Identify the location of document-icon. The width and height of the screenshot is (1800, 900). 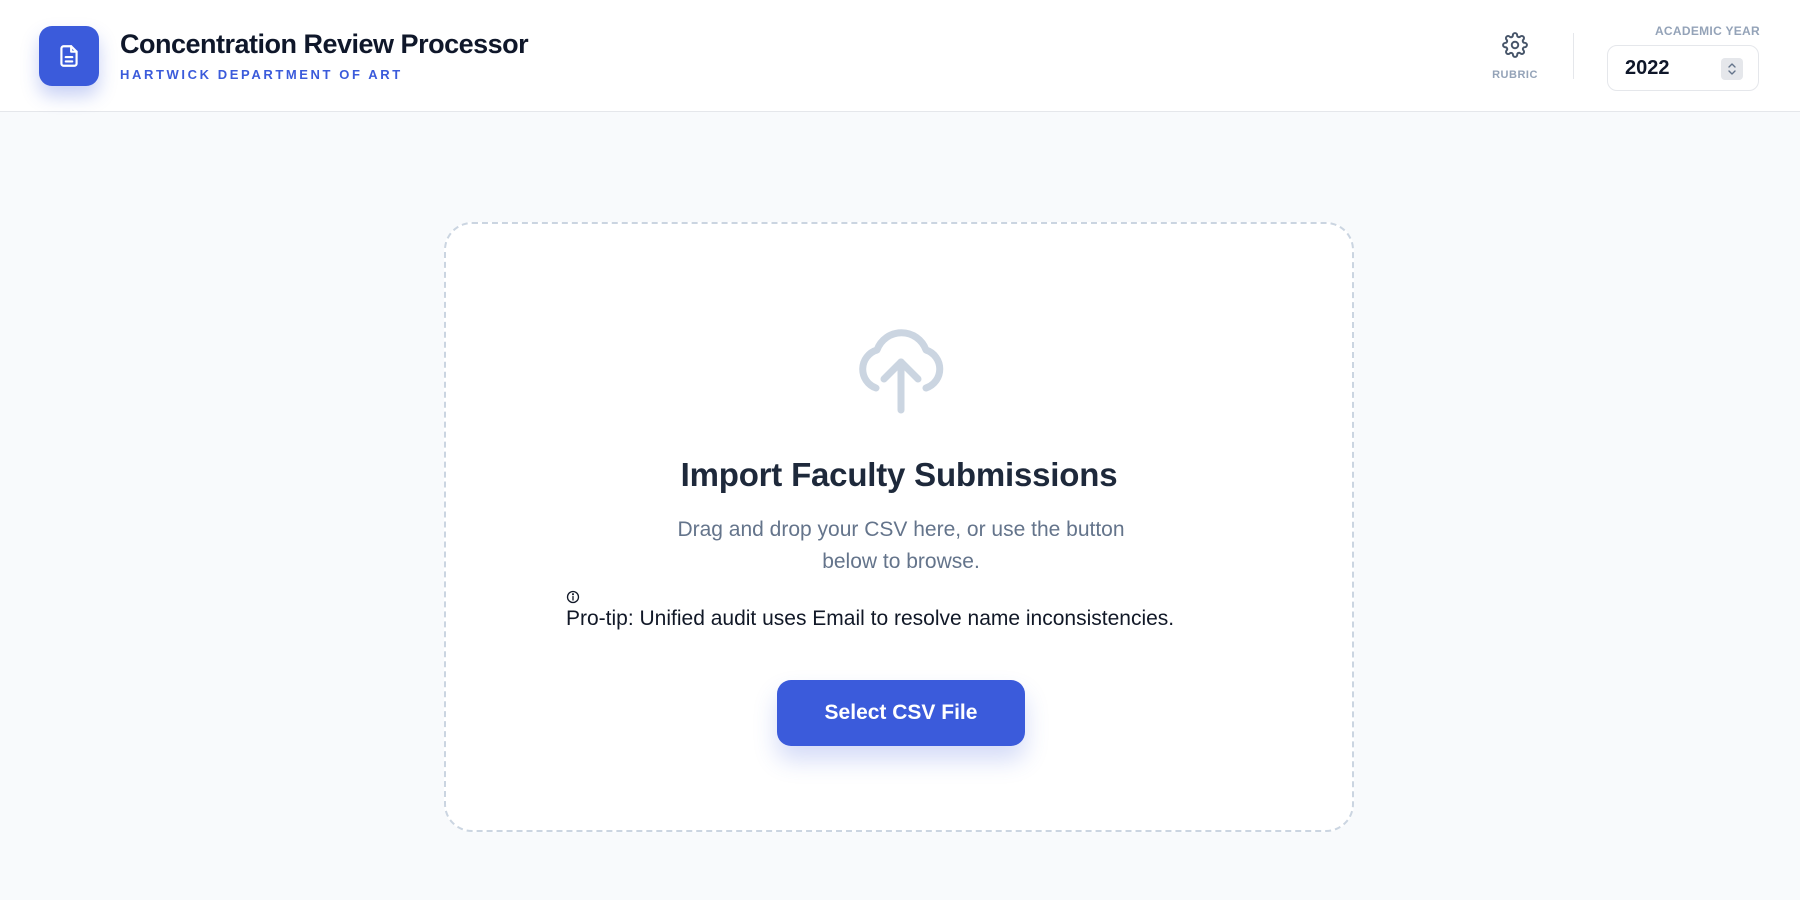
(69, 56).